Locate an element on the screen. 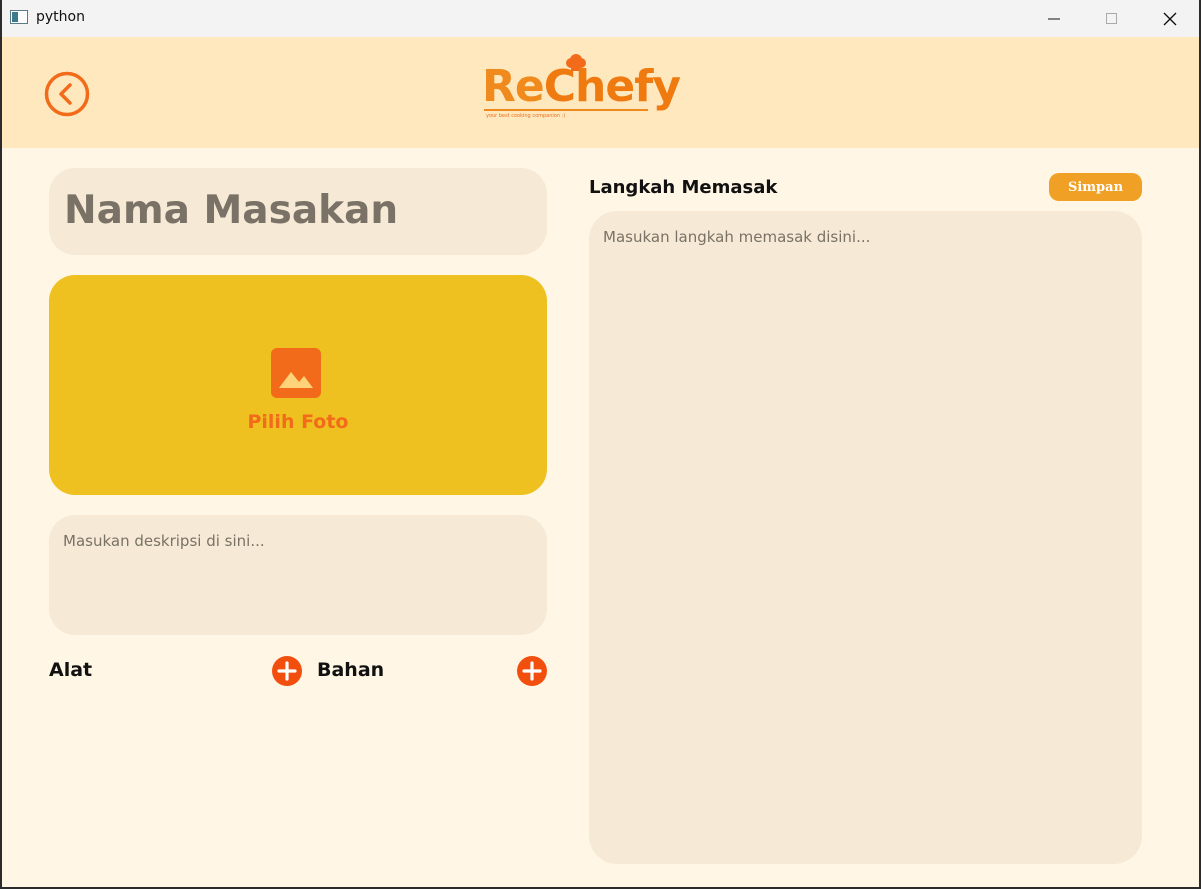 The width and height of the screenshot is (1201, 889). maximize-icon is located at coordinates (1111, 18).